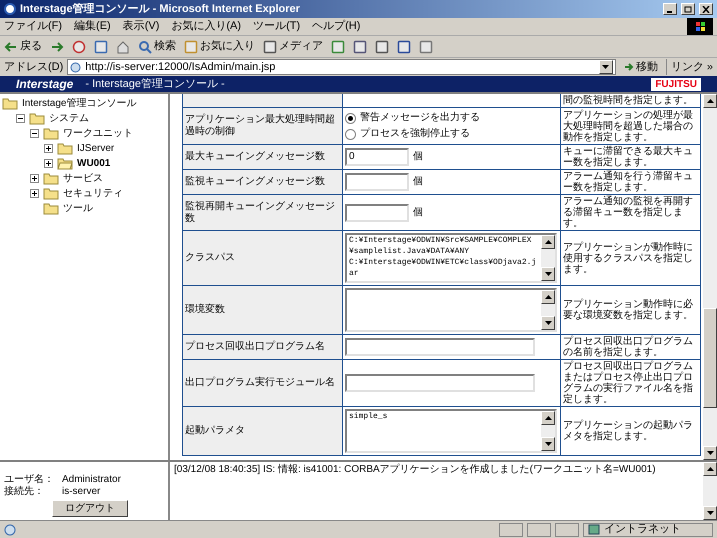 The image size is (717, 538). Describe the element at coordinates (670, 9) in the screenshot. I see `minimize-button` at that location.